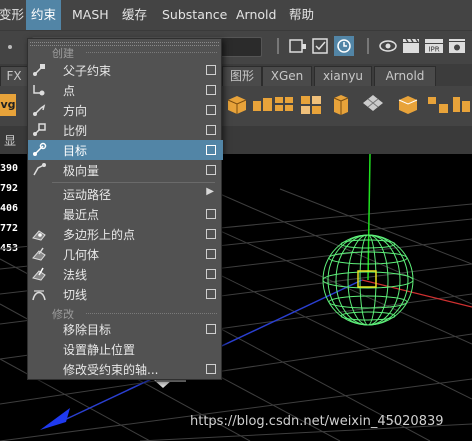 The height and width of the screenshot is (441, 472). Describe the element at coordinates (134, 15) in the screenshot. I see `menu-cache: 缓存` at that location.